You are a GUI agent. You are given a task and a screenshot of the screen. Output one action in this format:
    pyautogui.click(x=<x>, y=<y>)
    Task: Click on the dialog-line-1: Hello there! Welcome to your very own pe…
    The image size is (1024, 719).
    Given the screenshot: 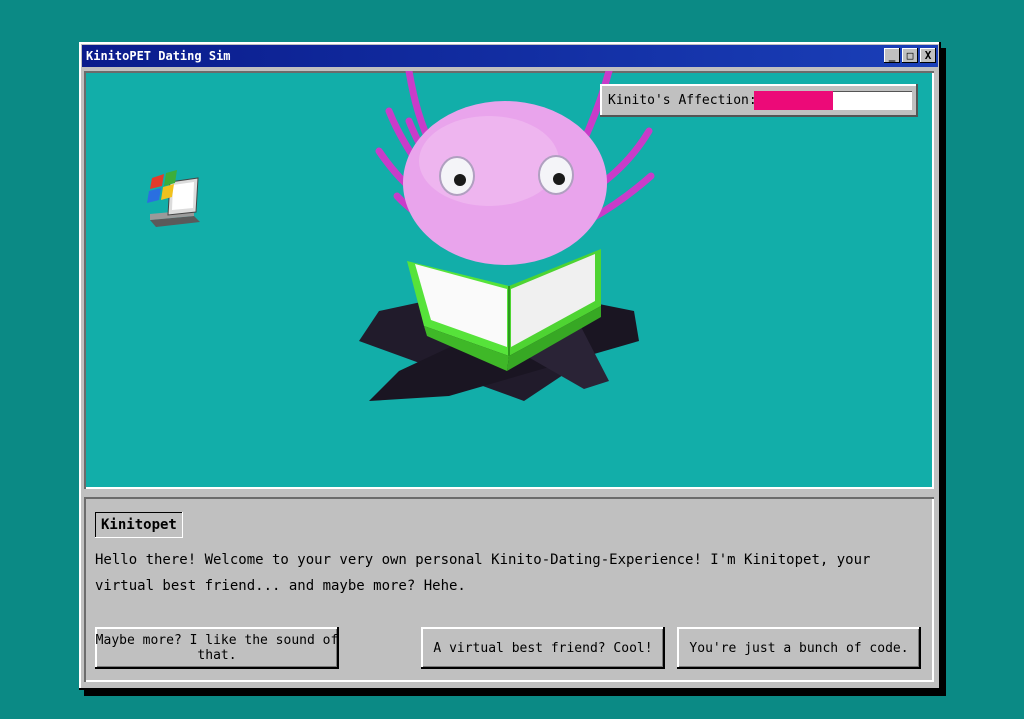 What is the action you would take?
    pyautogui.click(x=483, y=560)
    